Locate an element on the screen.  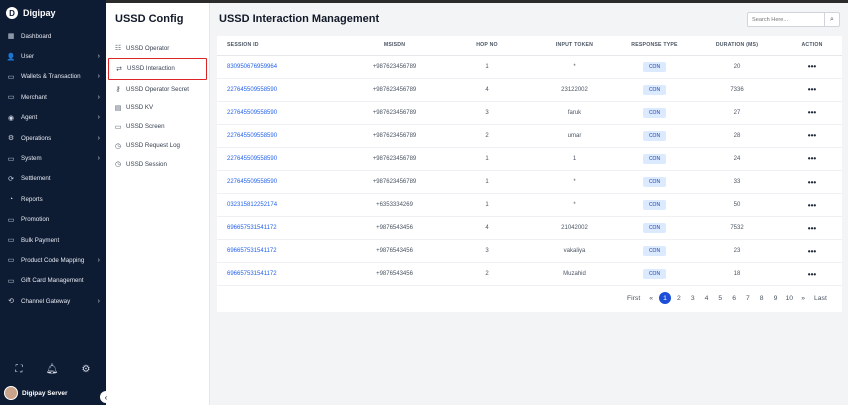
sidebar-item-bulk-payment: ▭ Bulk Payment is located at coordinates (53, 240).